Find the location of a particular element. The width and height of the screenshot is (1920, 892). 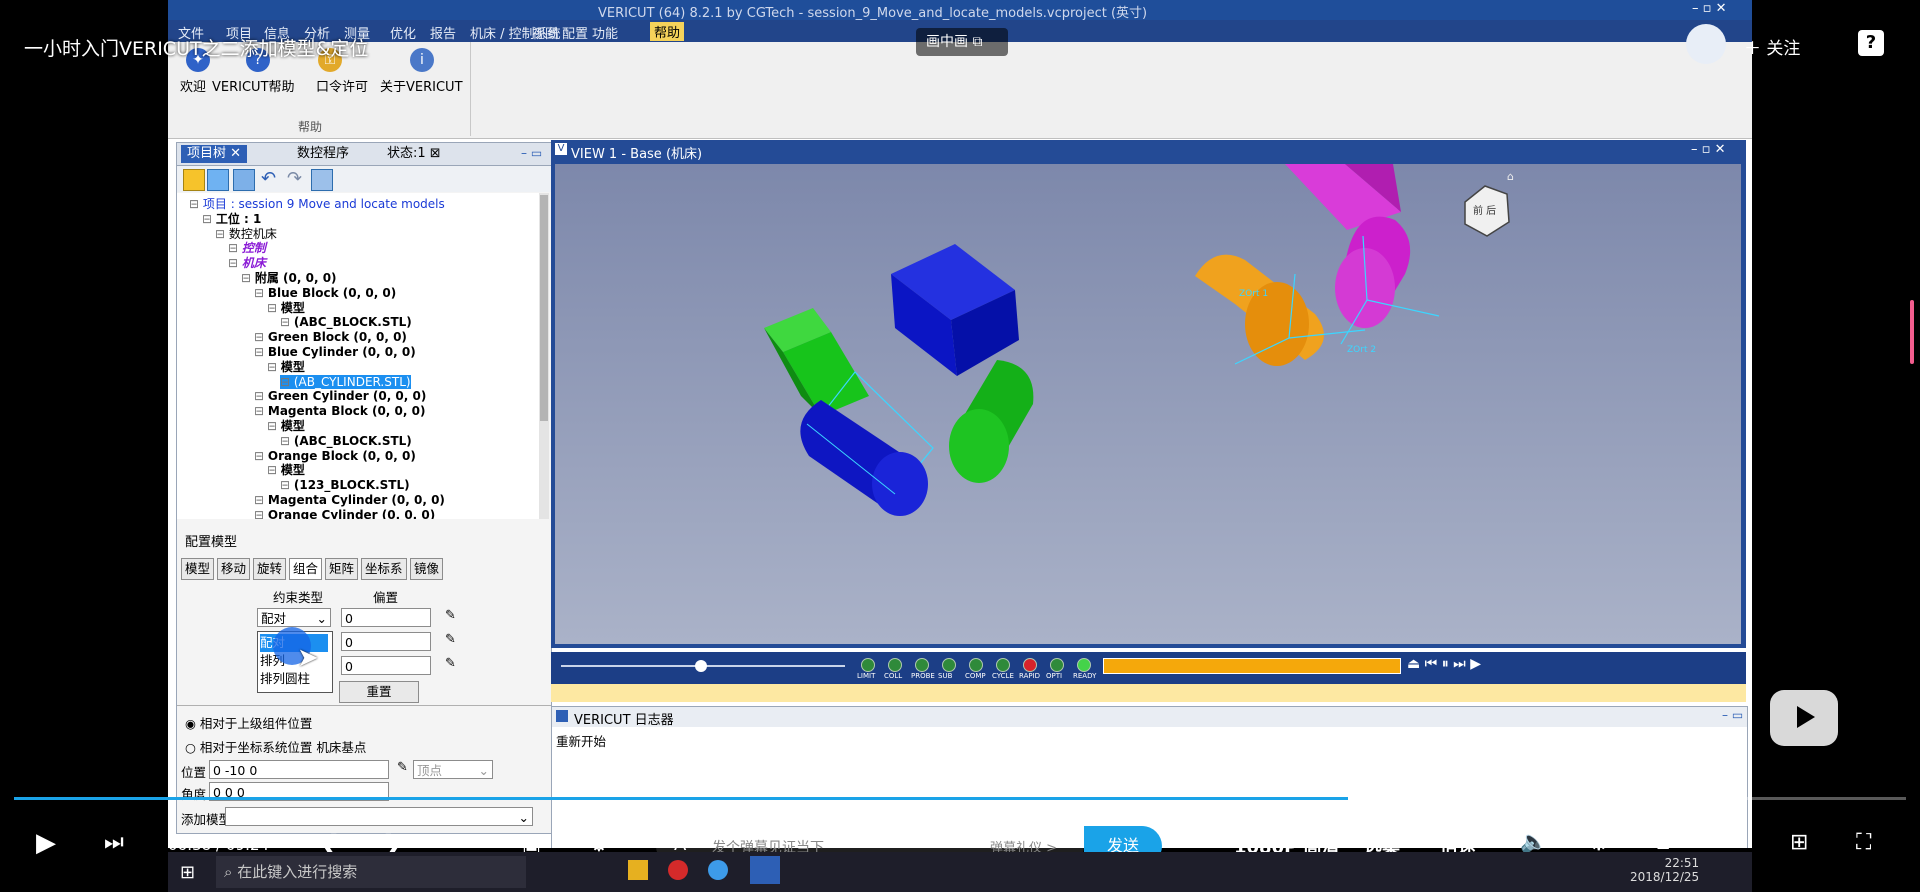

log-window-controls-icon: – ▭ is located at coordinates (1732, 715).